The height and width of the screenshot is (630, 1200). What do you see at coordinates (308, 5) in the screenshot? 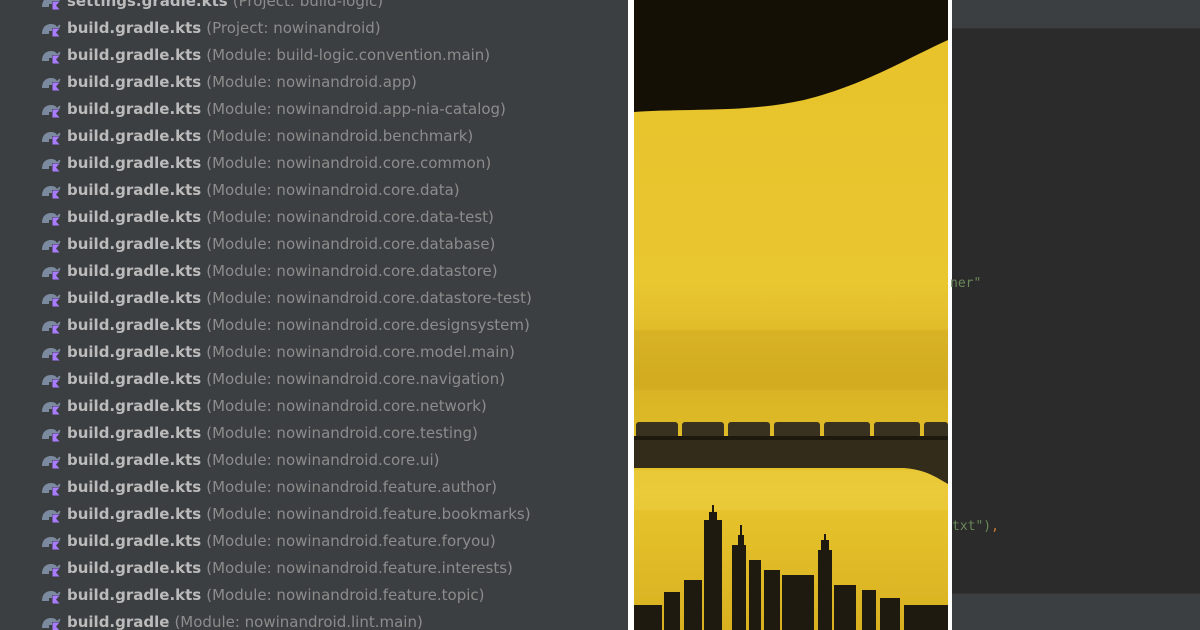
I see `module-label: (Project: build-logic)` at bounding box center [308, 5].